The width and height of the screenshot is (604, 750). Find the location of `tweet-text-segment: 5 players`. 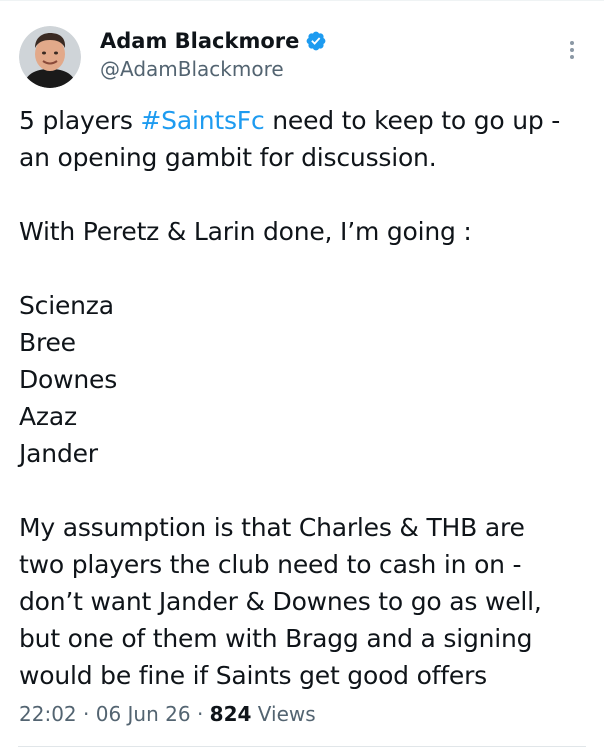

tweet-text-segment: 5 players is located at coordinates (80, 120).